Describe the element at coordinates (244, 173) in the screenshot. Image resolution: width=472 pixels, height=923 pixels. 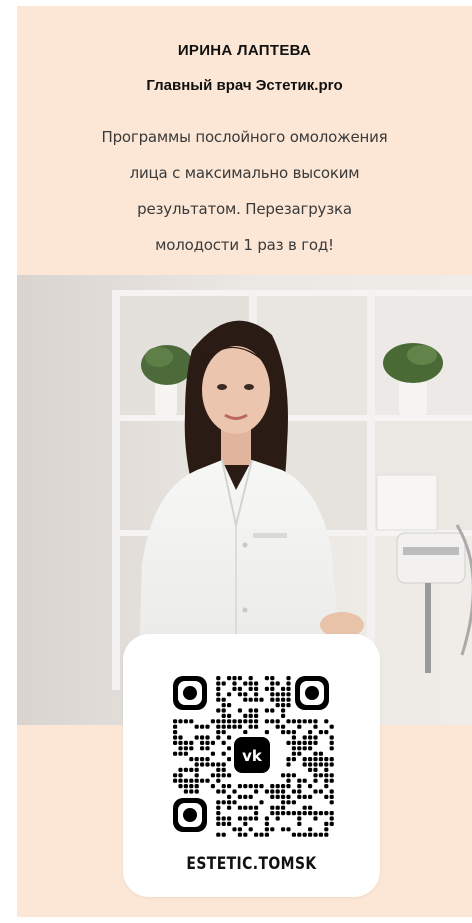
I see `description-line: лица с максимально высоким` at that location.